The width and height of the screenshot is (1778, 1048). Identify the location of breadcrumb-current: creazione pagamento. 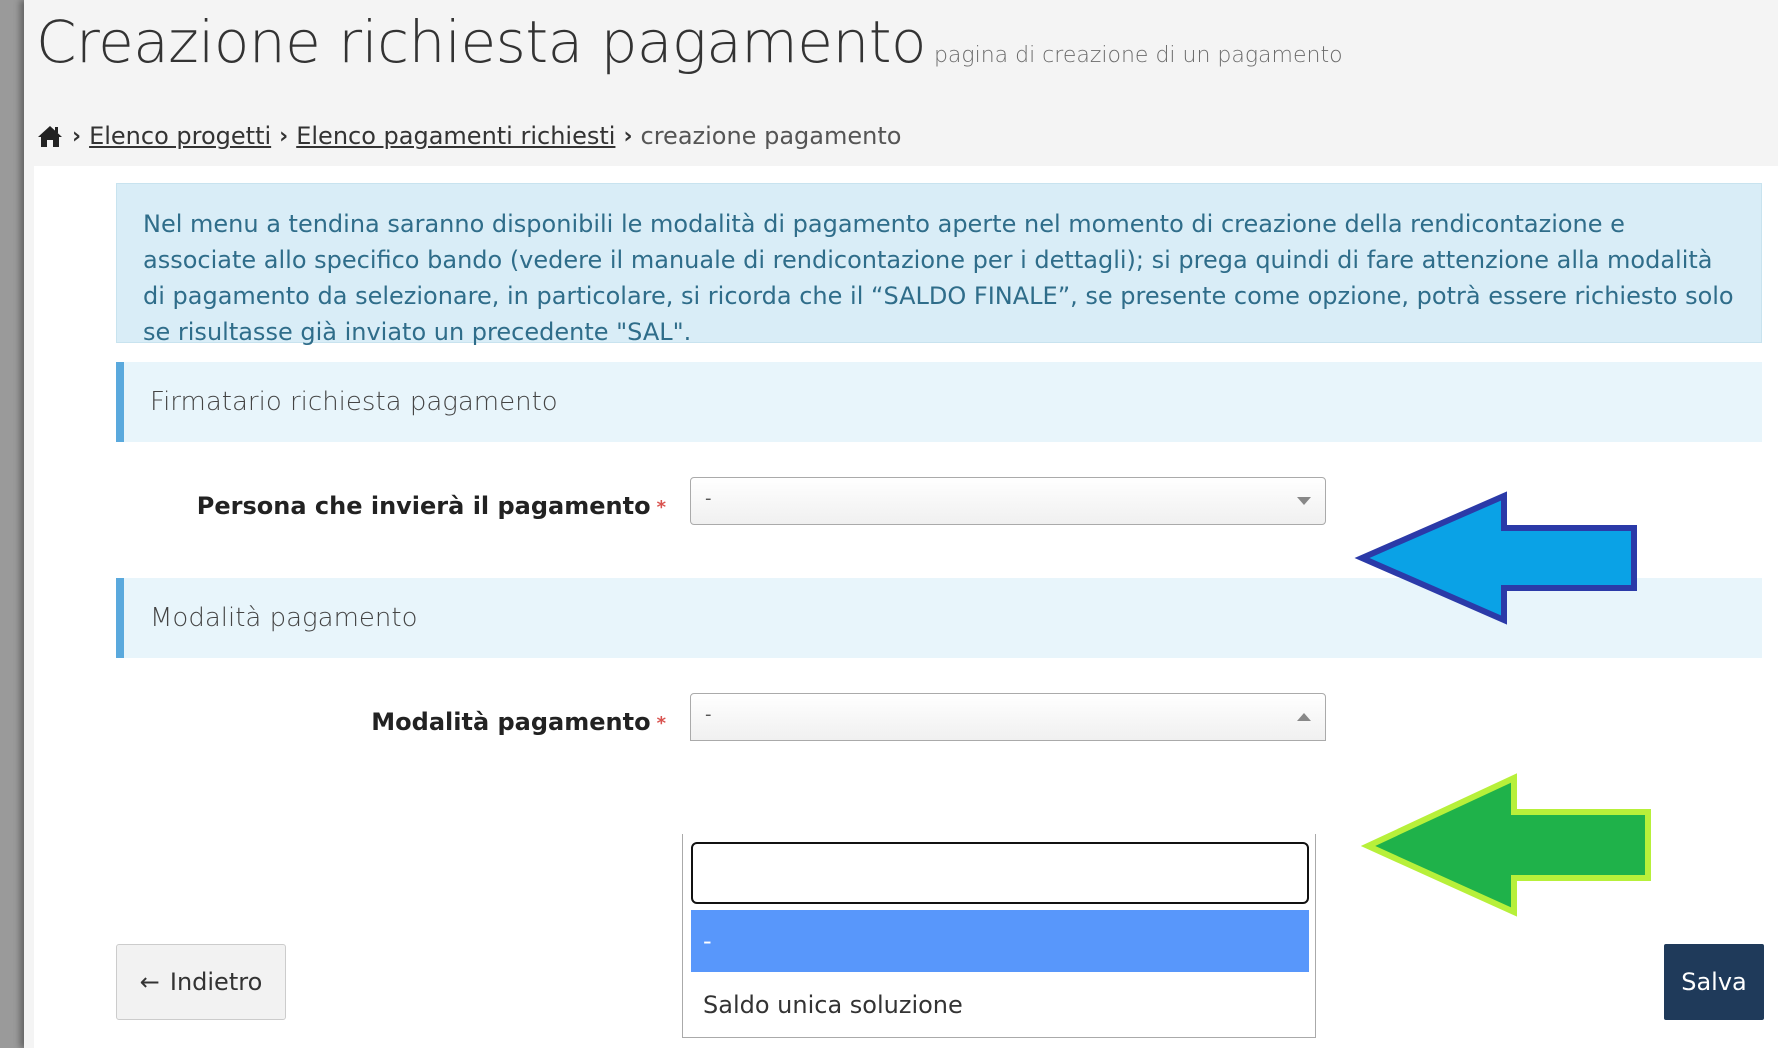
(771, 136).